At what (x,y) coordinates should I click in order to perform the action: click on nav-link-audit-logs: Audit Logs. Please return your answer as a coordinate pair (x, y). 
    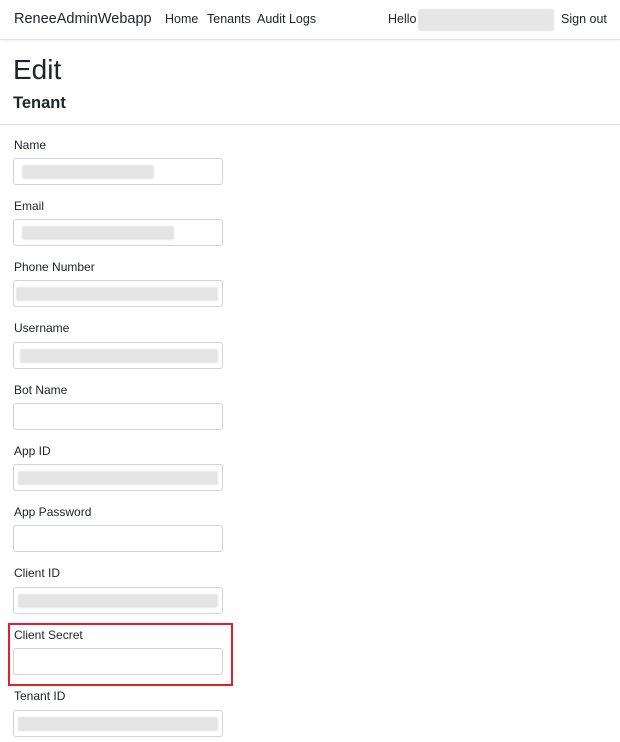
    Looking at the image, I should click on (286, 19).